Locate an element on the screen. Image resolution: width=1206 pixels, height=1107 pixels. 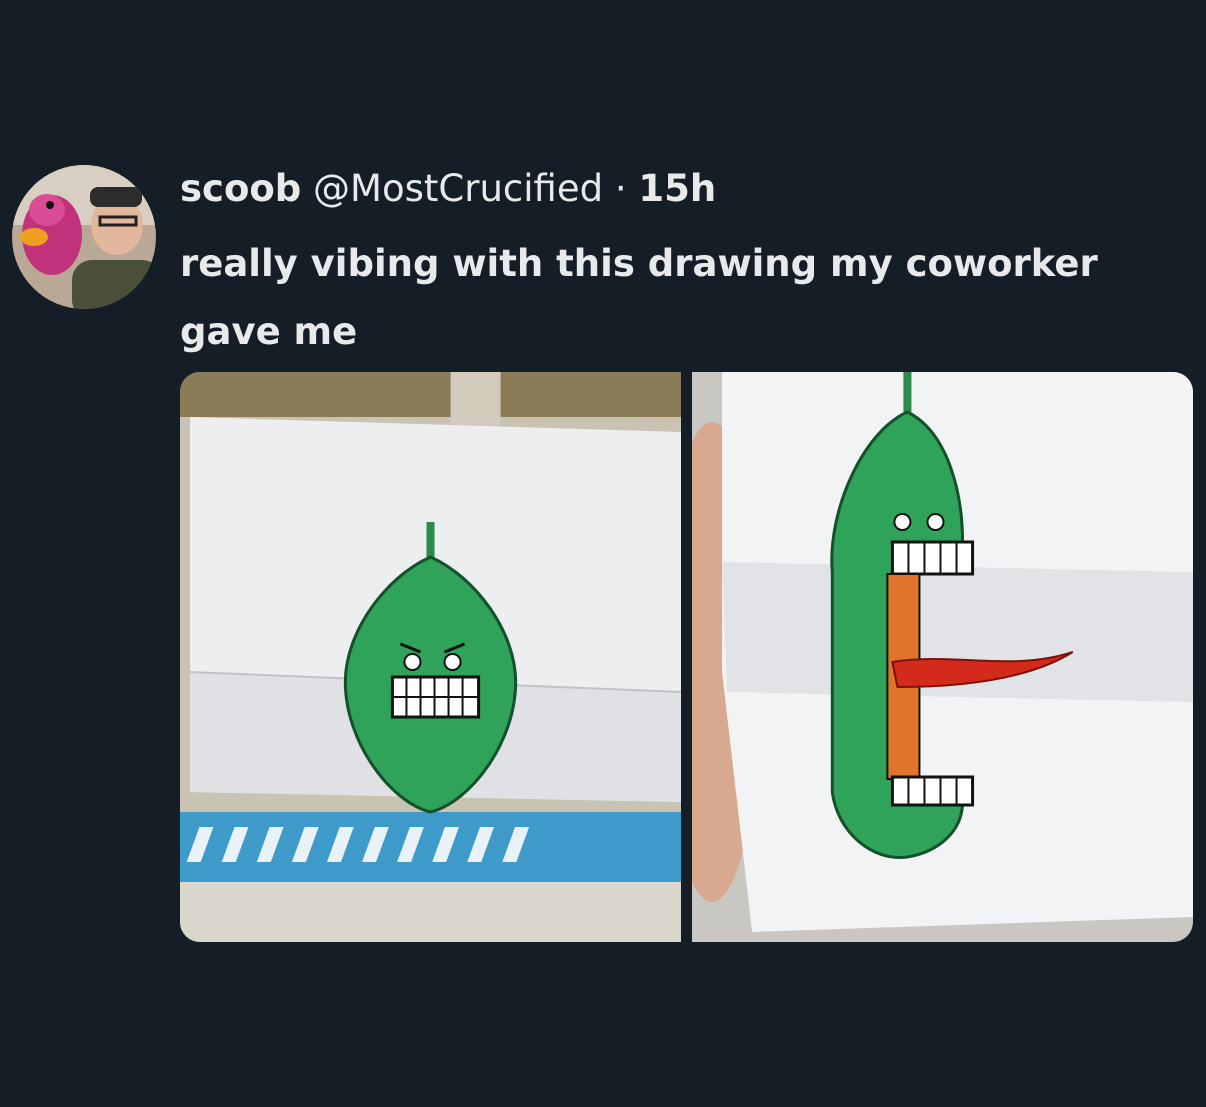
tweet-header: scoob @MostCrucified · 15h is located at coordinates (448, 189).